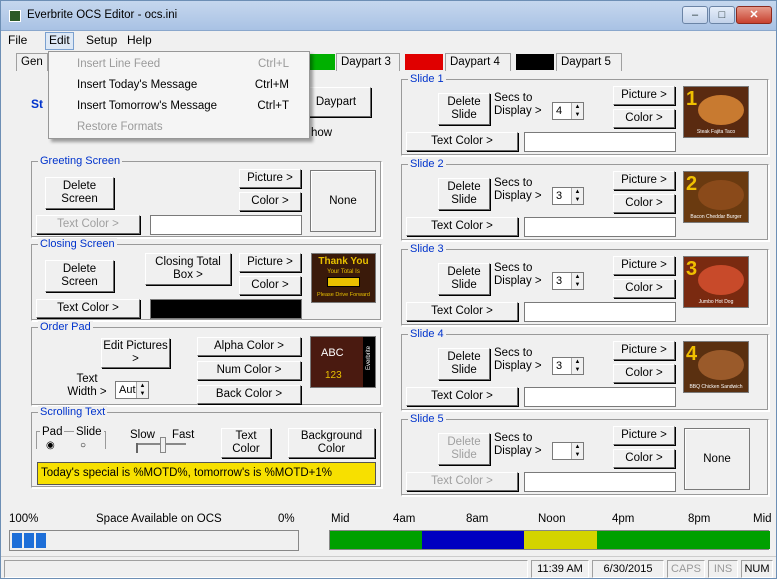  Describe the element at coordinates (589, 62) in the screenshot. I see `tab-daypart-5: Daypart 5` at that location.